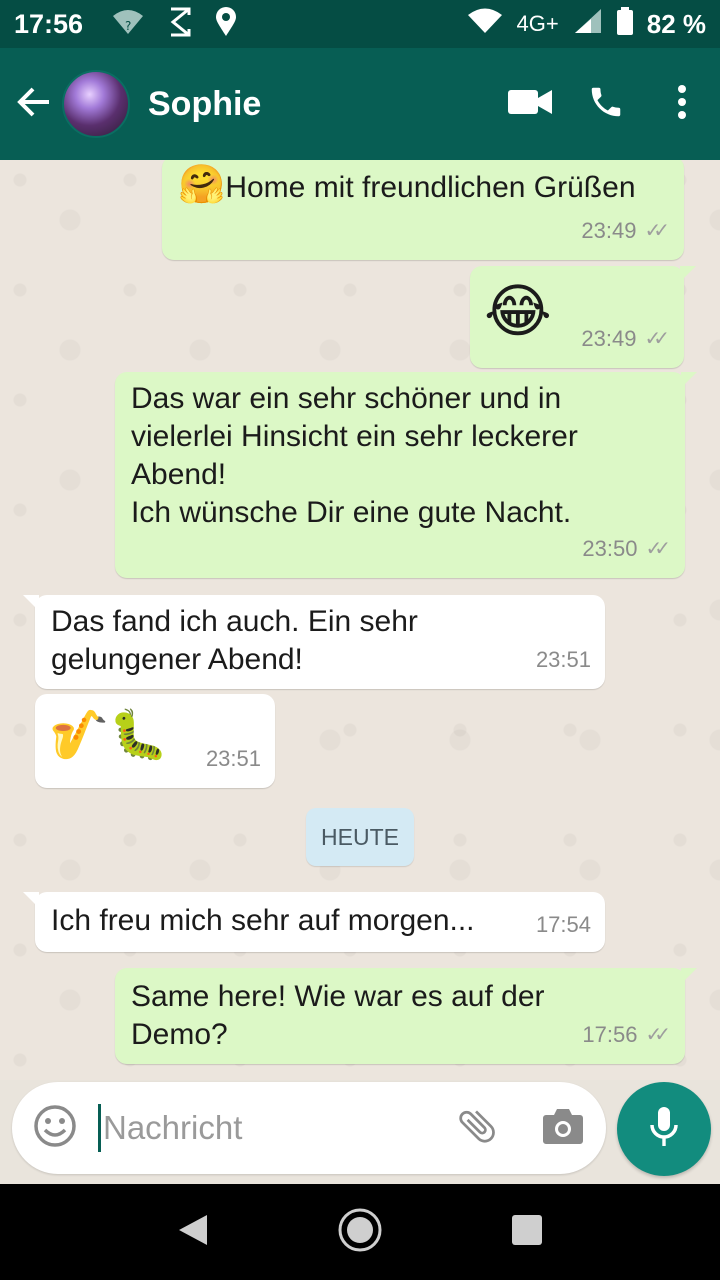 The image size is (720, 1280). What do you see at coordinates (338, 996) in the screenshot?
I see `message-text-line: Same here! Wie war es auf der` at bounding box center [338, 996].